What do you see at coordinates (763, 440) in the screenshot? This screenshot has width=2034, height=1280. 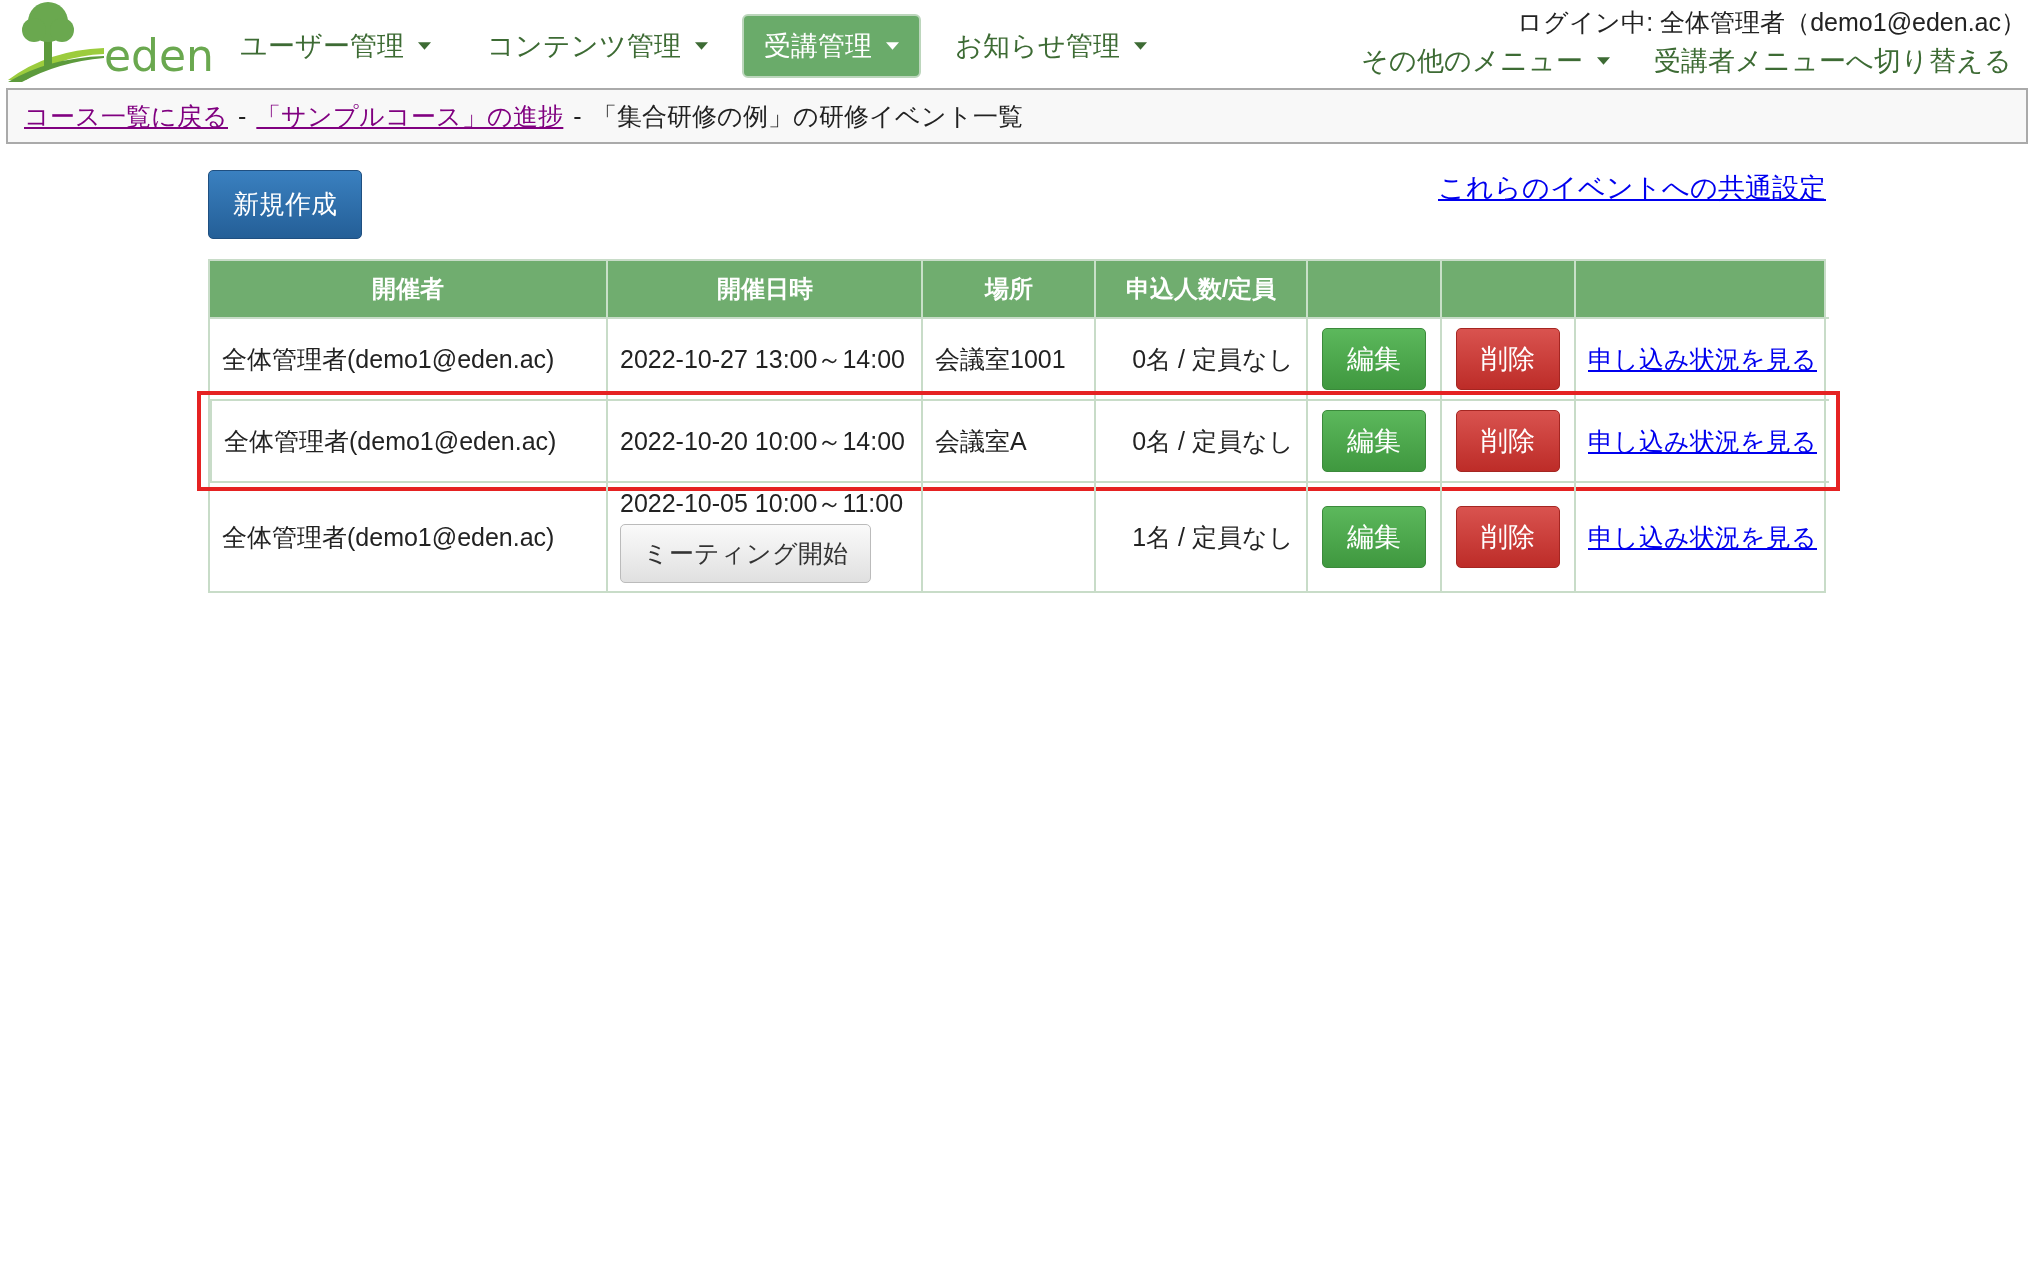 I see `table-cell: 2022-10-20 10:00～14:00` at bounding box center [763, 440].